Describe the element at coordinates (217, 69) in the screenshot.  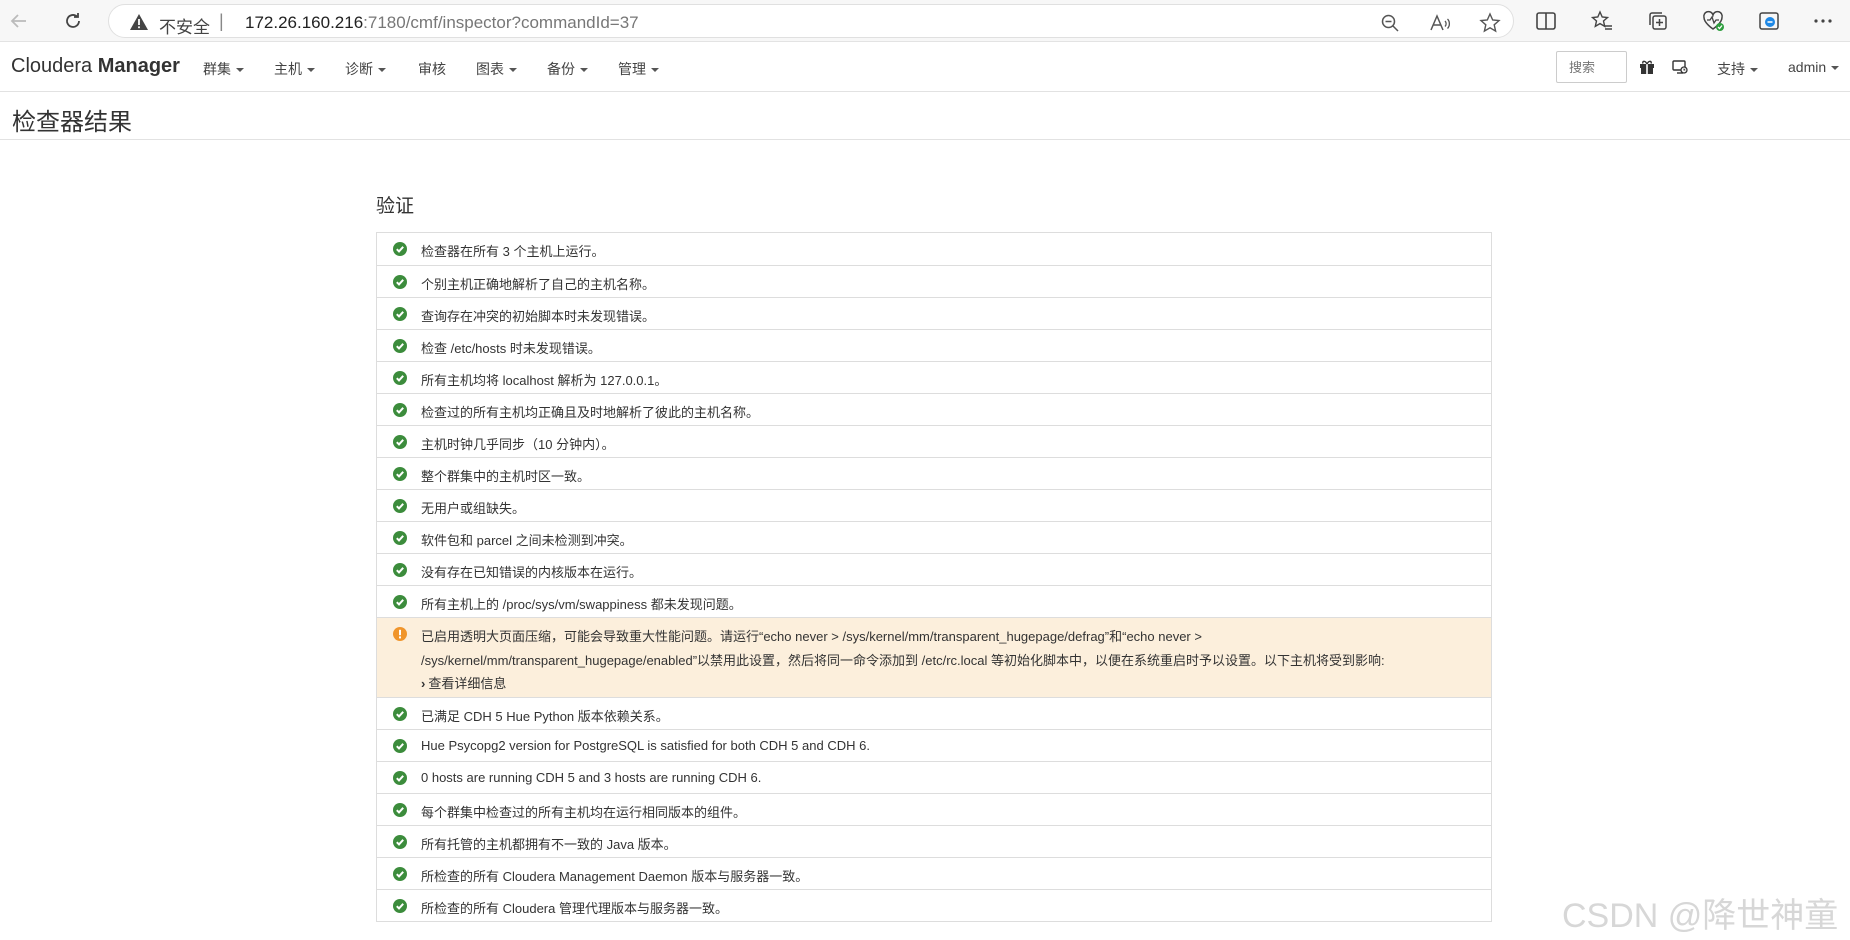
I see `menu-label: 群集` at that location.